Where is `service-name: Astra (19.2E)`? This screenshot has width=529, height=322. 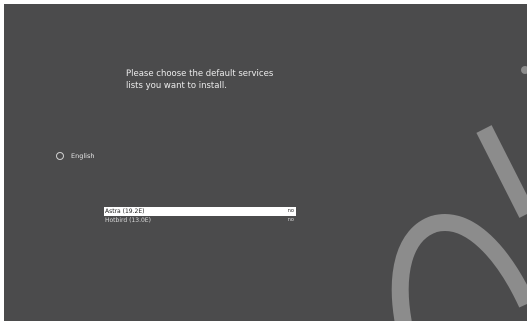 service-name: Astra (19.2E) is located at coordinates (125, 211).